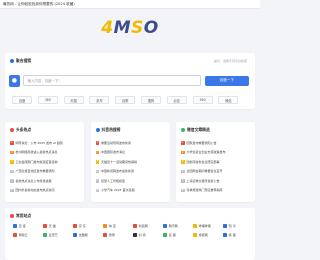 Image resolution: width=320 pixels, height=260 pixels. What do you see at coordinates (198, 129) in the screenshot?
I see `wechat-articles-title: 微信文章精选` at bounding box center [198, 129].